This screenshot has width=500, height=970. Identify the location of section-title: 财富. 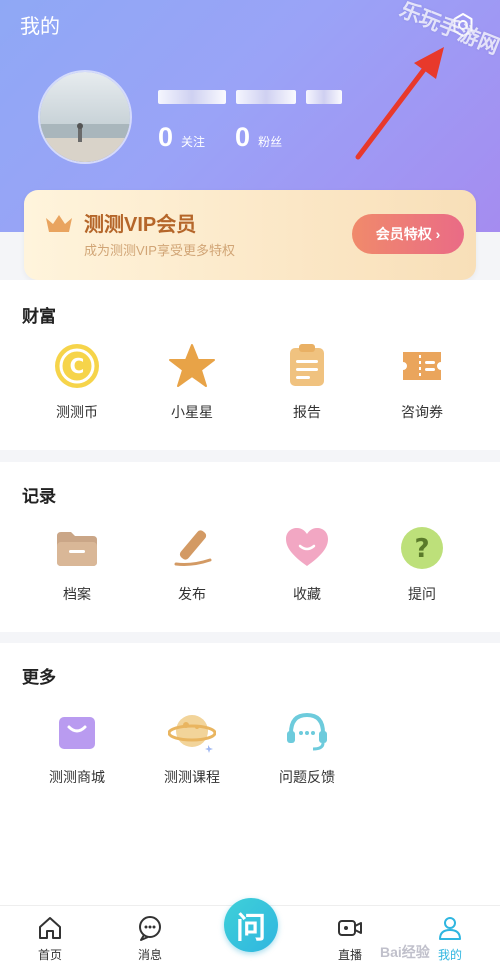
(39, 316).